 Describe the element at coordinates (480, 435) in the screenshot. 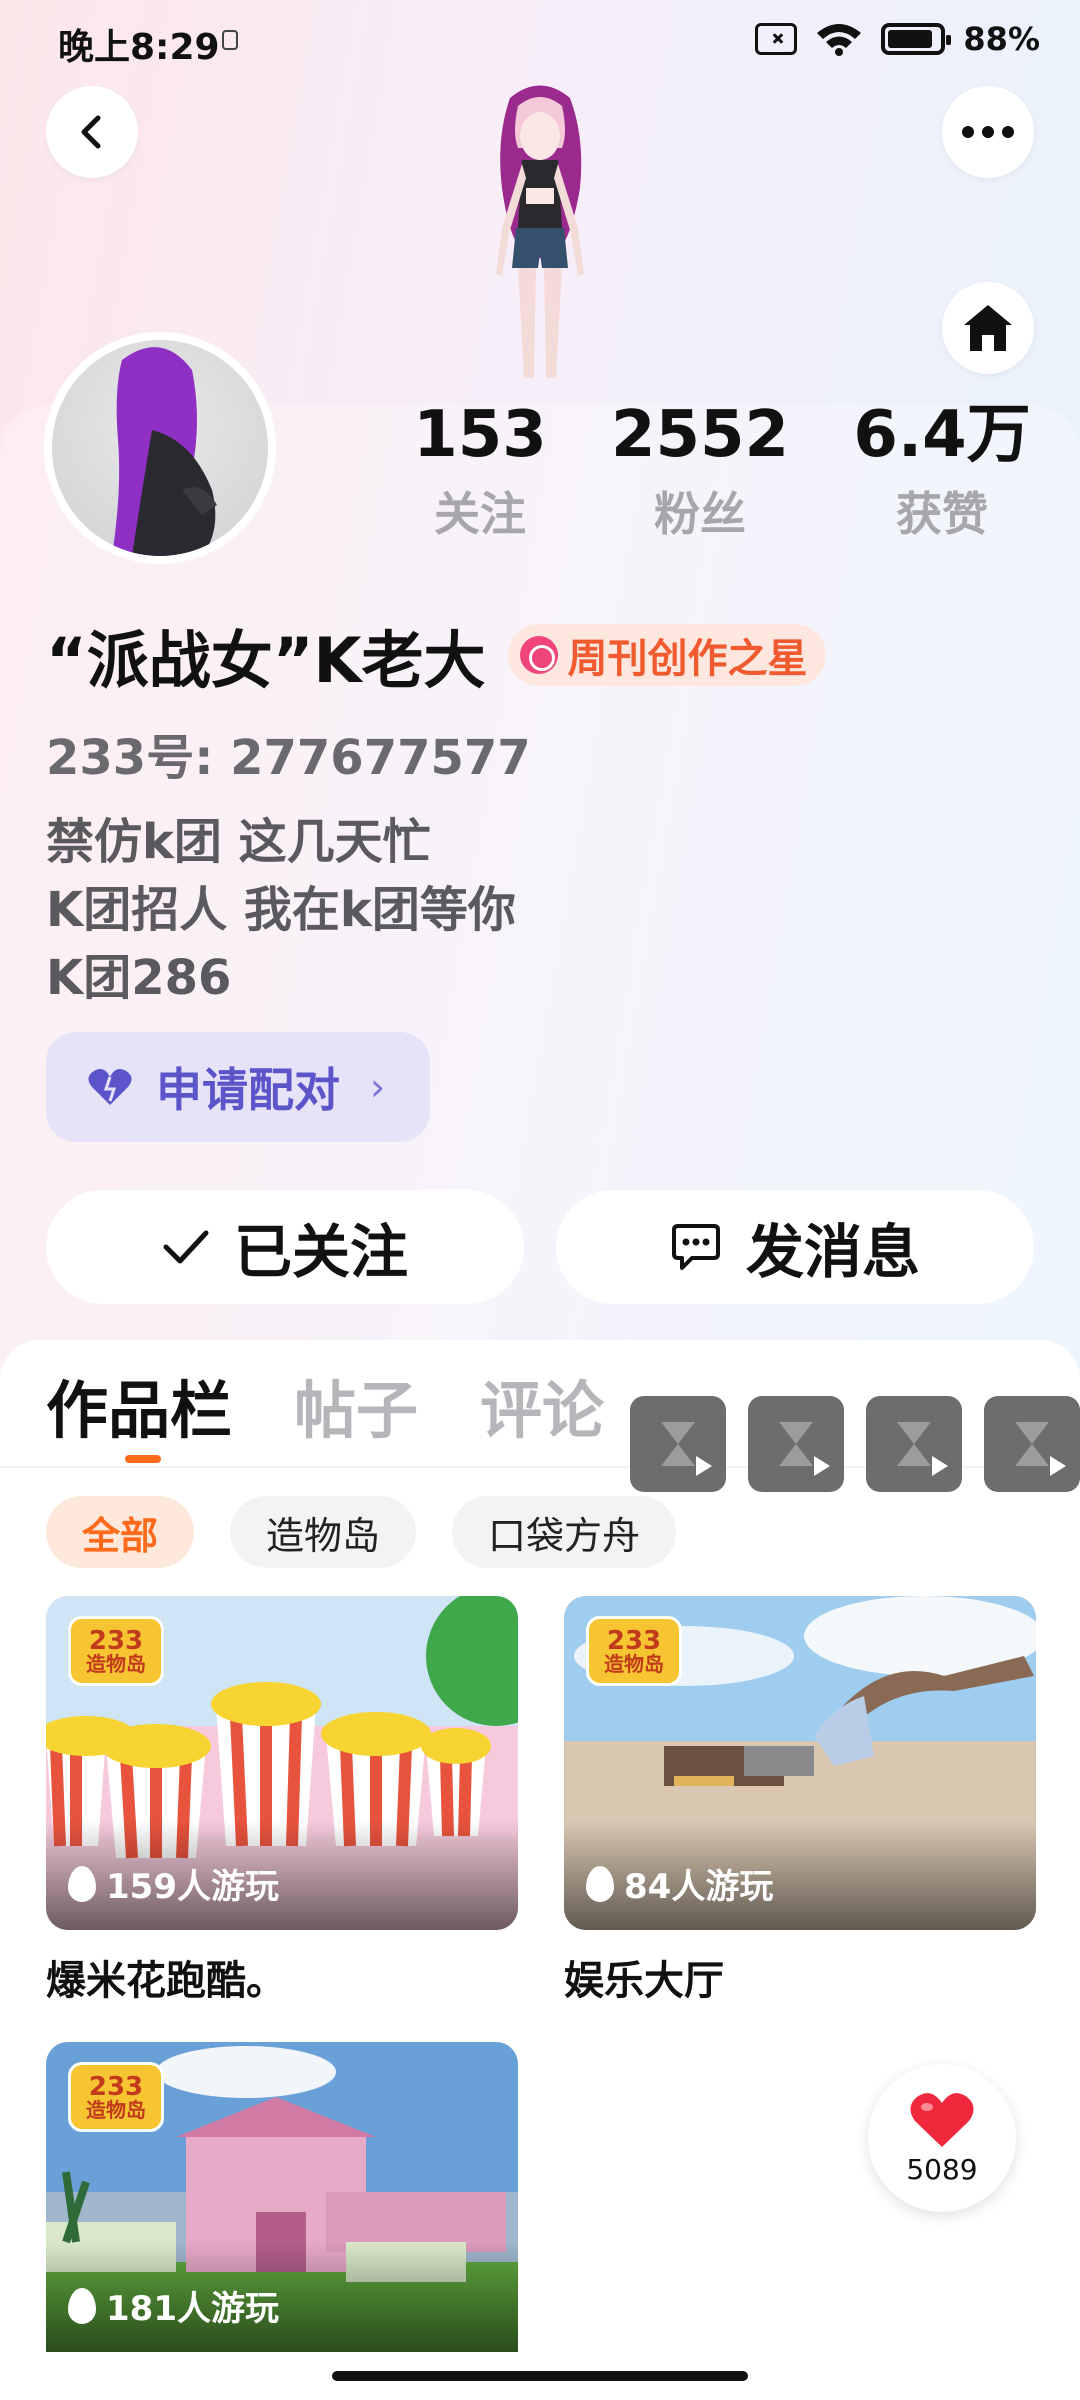

I see `stat-value: 153` at that location.